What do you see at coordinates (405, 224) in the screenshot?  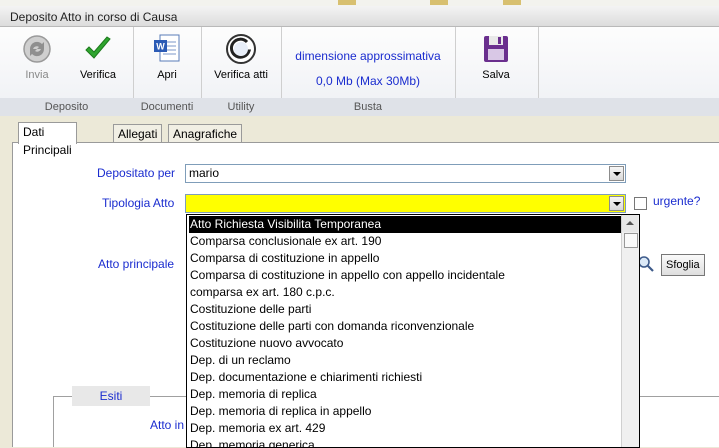 I see `dropdown-item: Atto Richiesta Visibilita Temporanea` at bounding box center [405, 224].